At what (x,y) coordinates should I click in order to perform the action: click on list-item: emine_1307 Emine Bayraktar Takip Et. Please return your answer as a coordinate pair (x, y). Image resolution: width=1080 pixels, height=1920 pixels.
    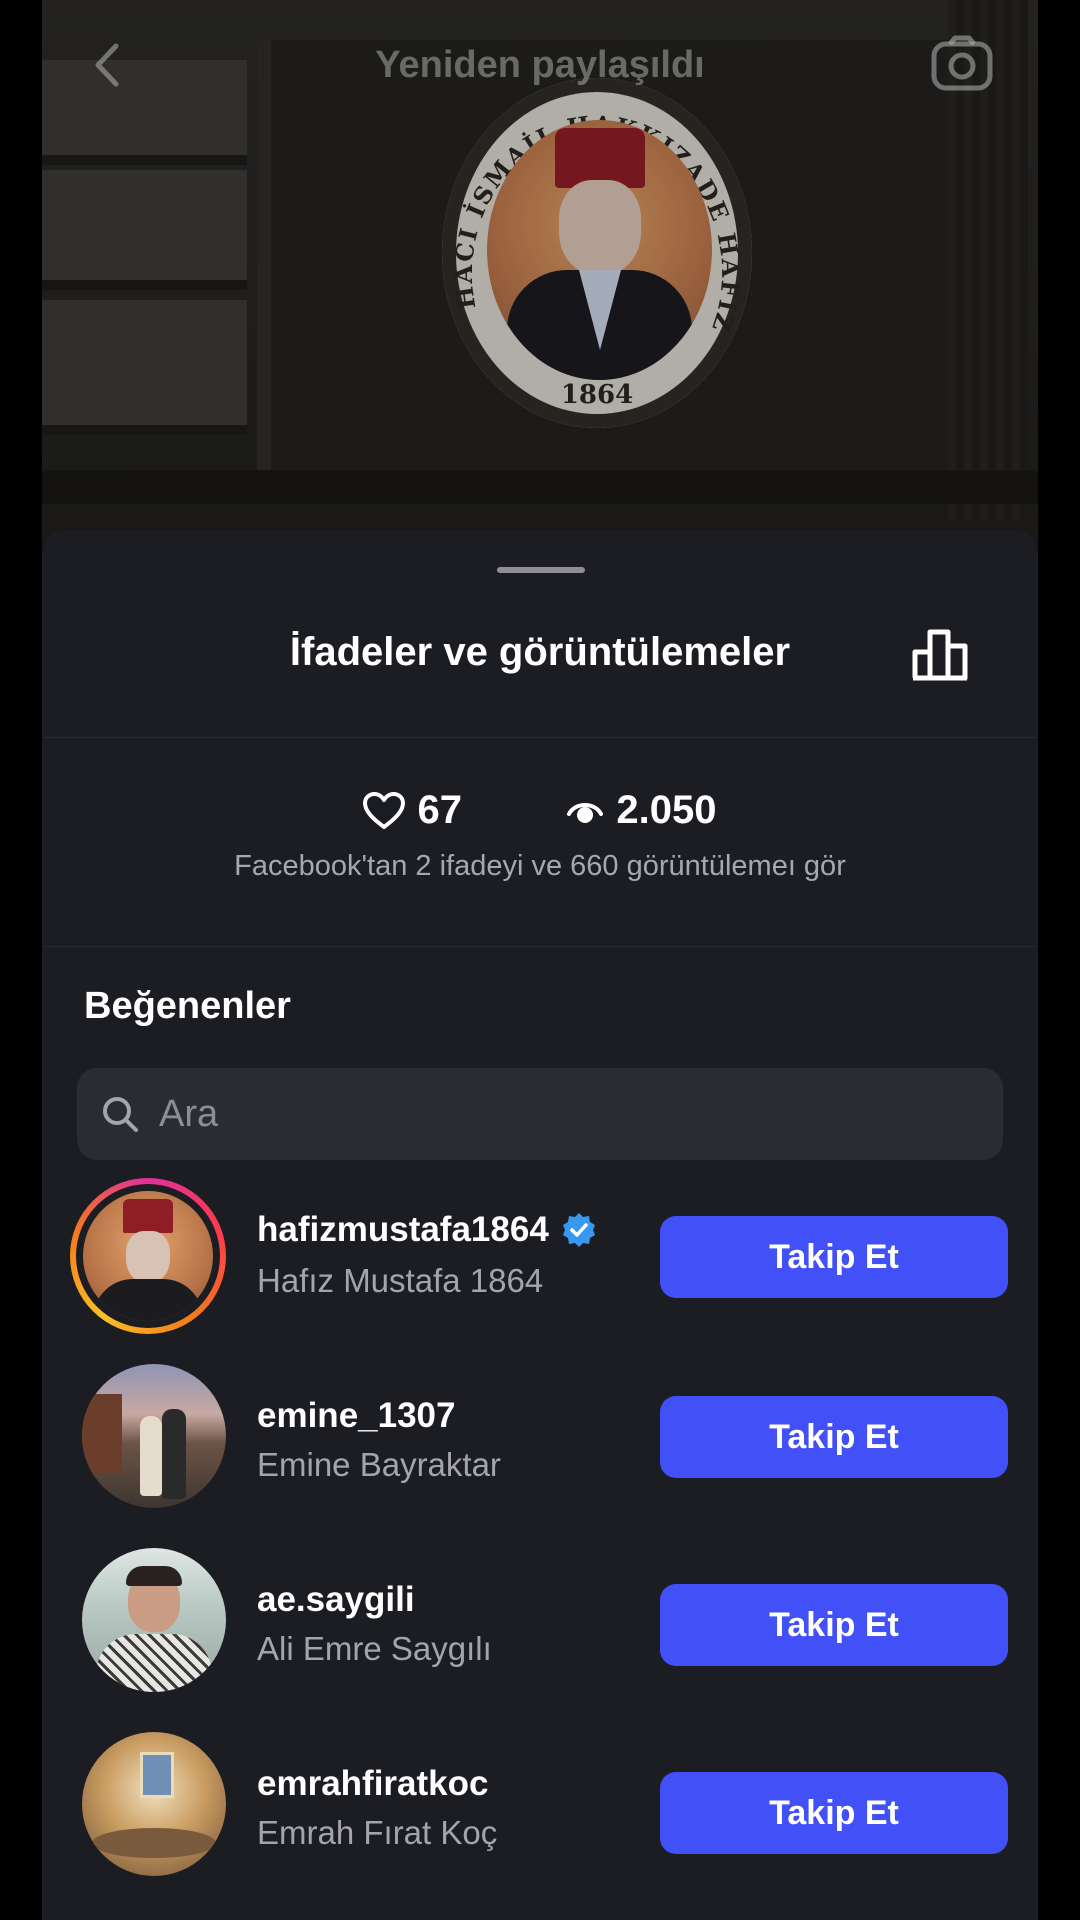
    Looking at the image, I should click on (540, 1439).